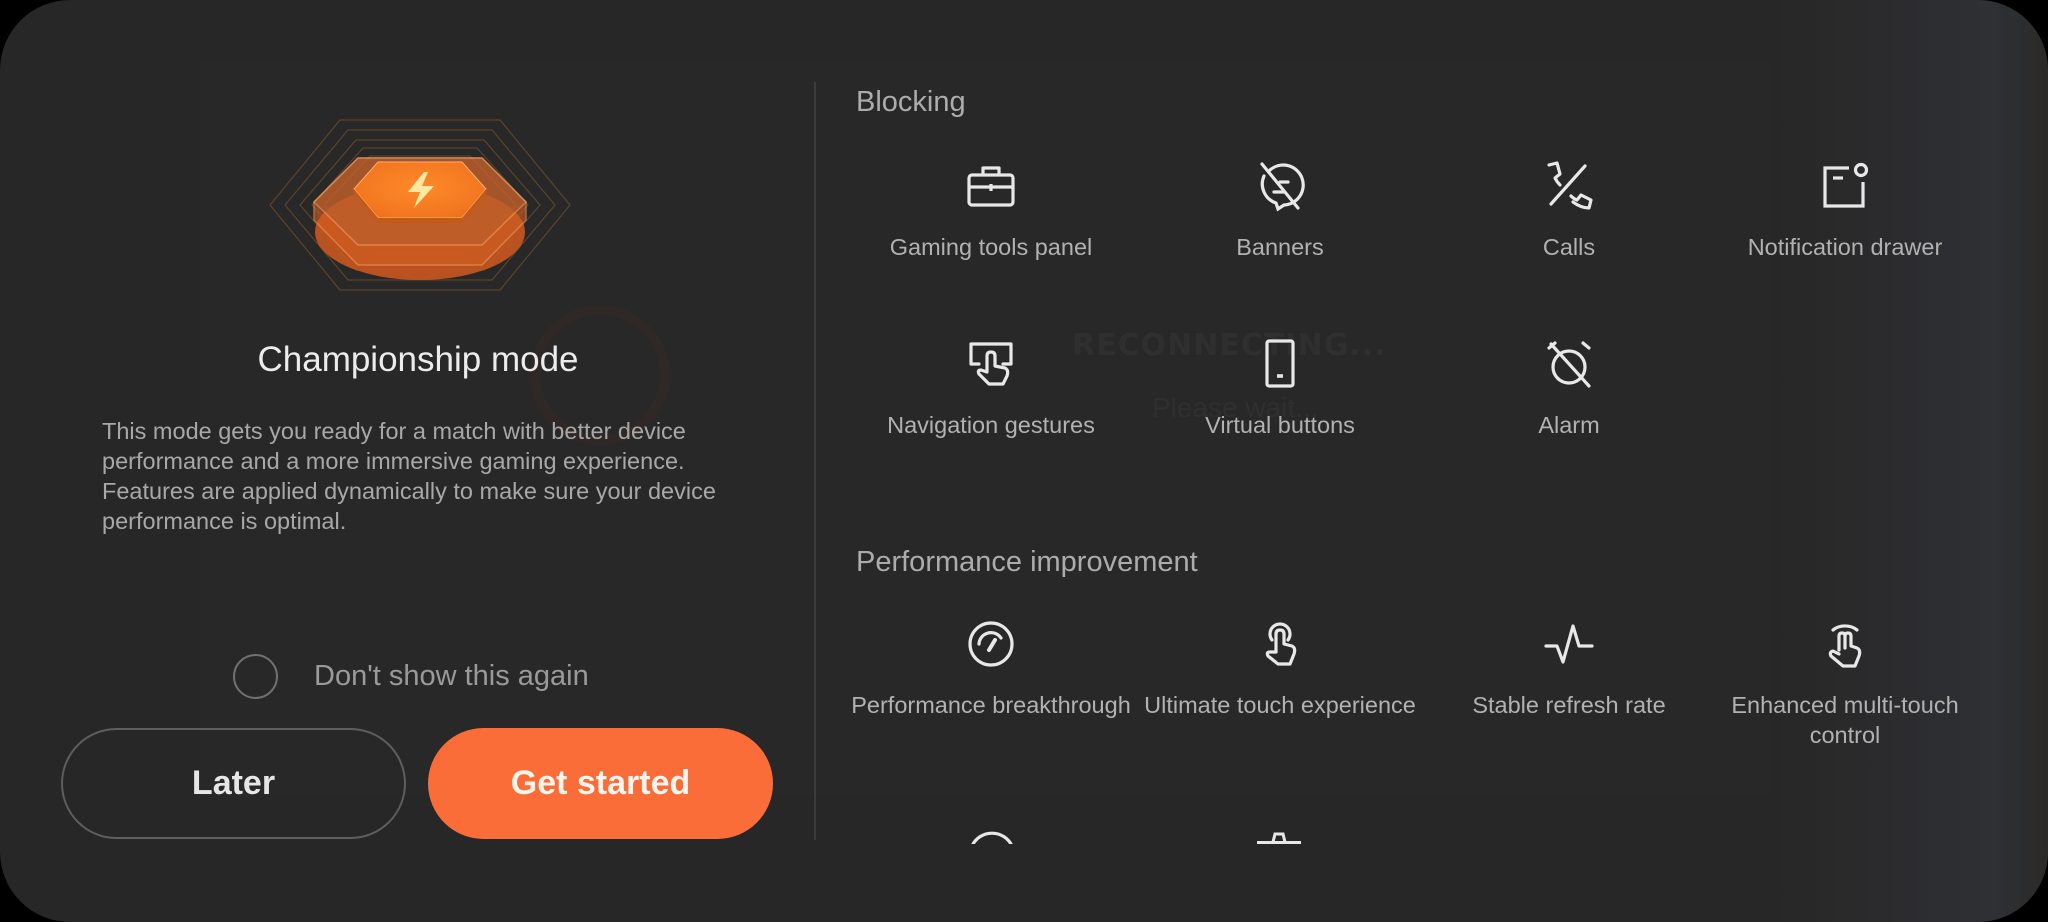  I want to click on feature-label: Calls, so click(1569, 247).